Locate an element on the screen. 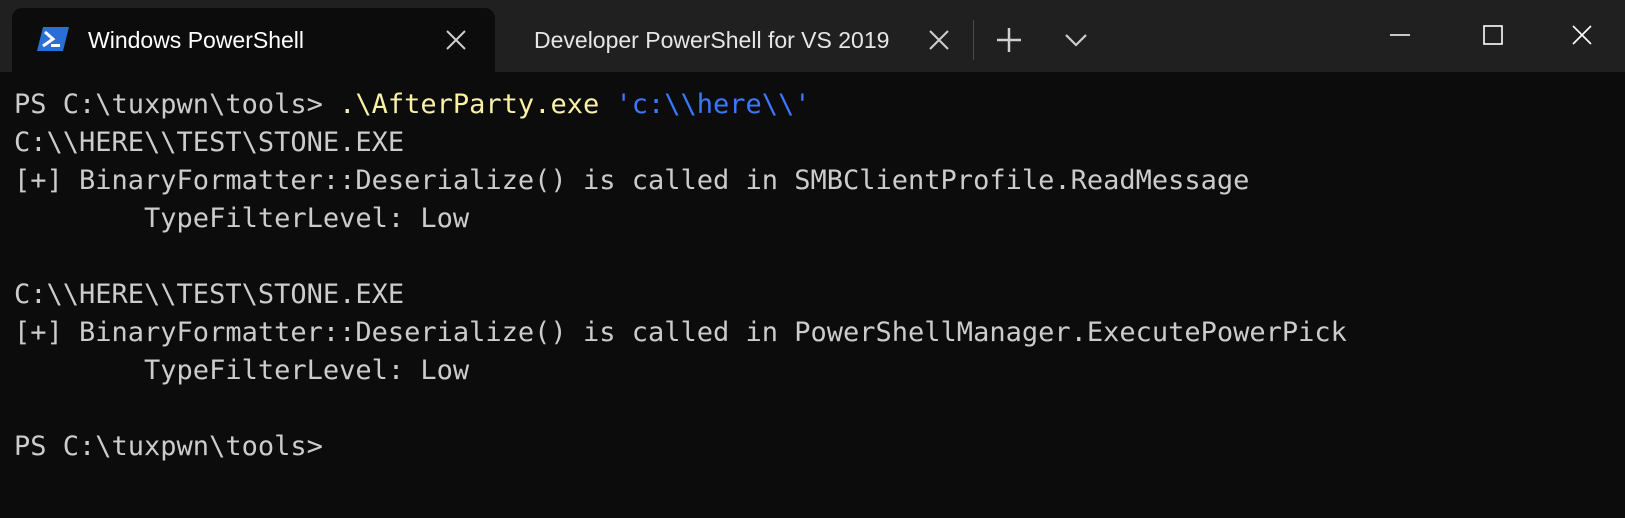  maximize-icon is located at coordinates (1493, 35).